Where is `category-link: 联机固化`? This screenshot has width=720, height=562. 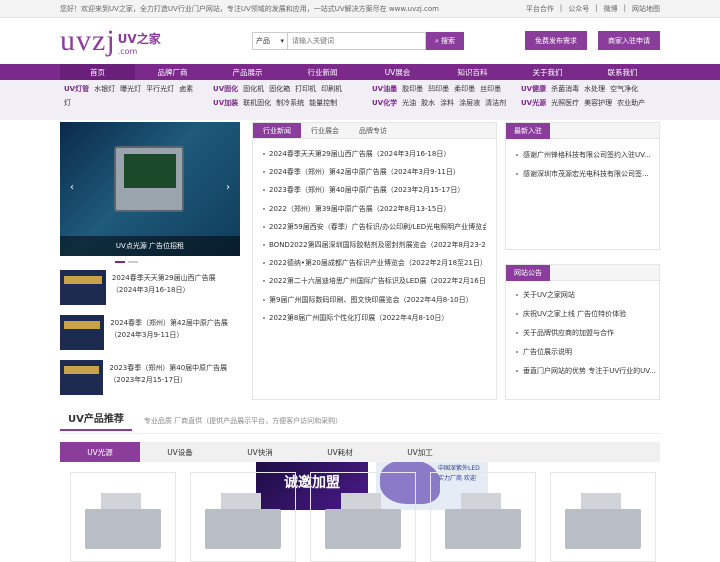 category-link: 联机固化 is located at coordinates (257, 103).